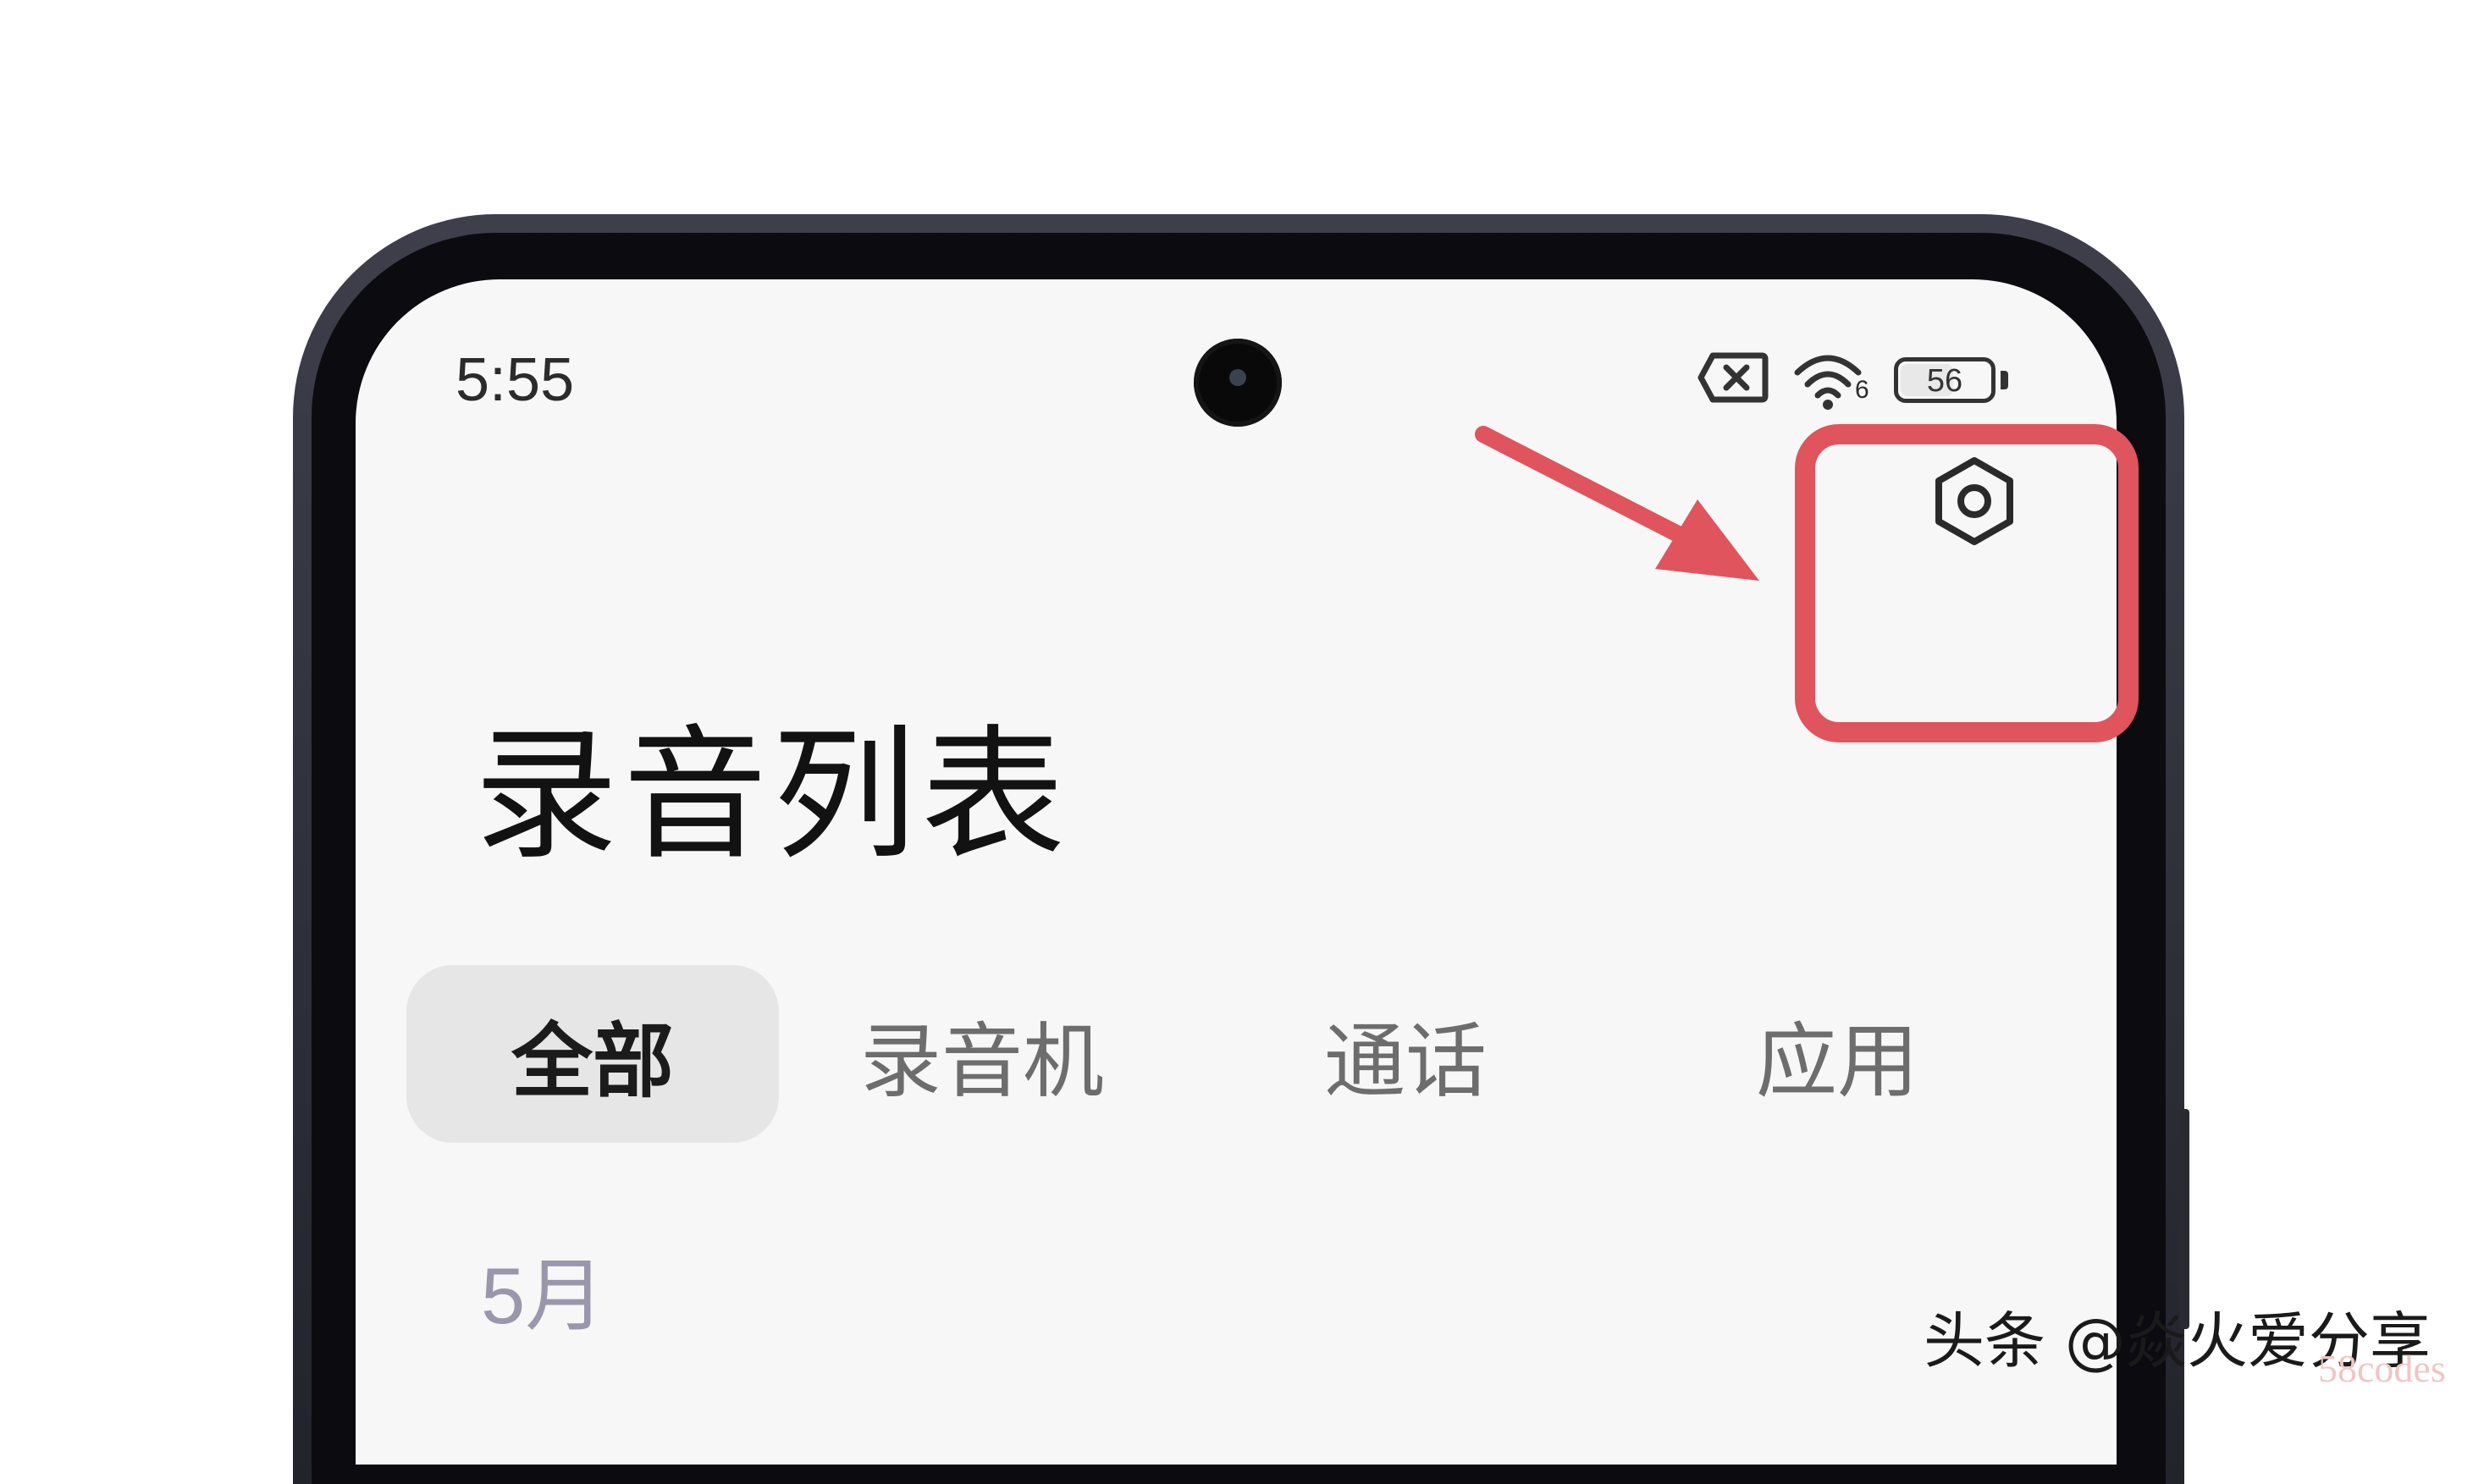 This screenshot has width=2484, height=1484. I want to click on battery-icon: 56, so click(1944, 380).